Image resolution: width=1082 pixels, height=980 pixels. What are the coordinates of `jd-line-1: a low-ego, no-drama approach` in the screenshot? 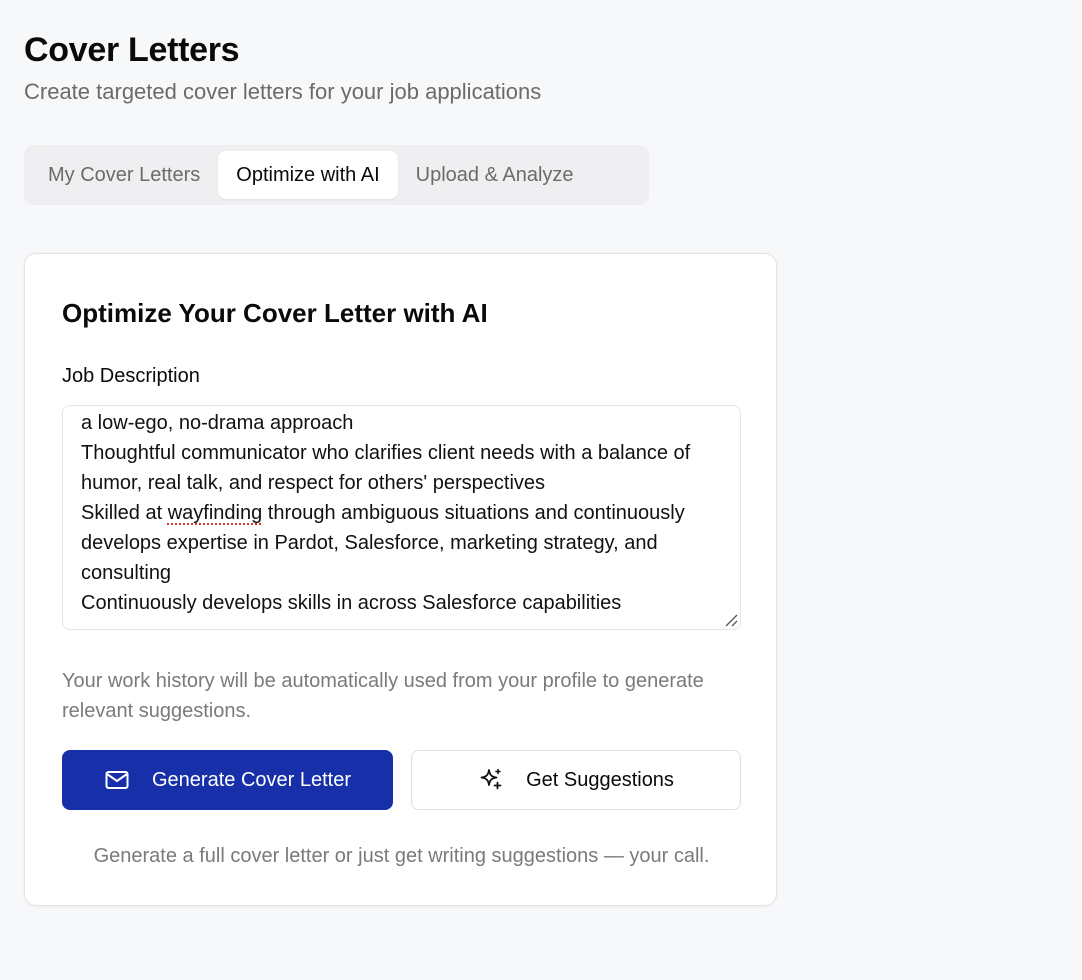 It's located at (217, 423).